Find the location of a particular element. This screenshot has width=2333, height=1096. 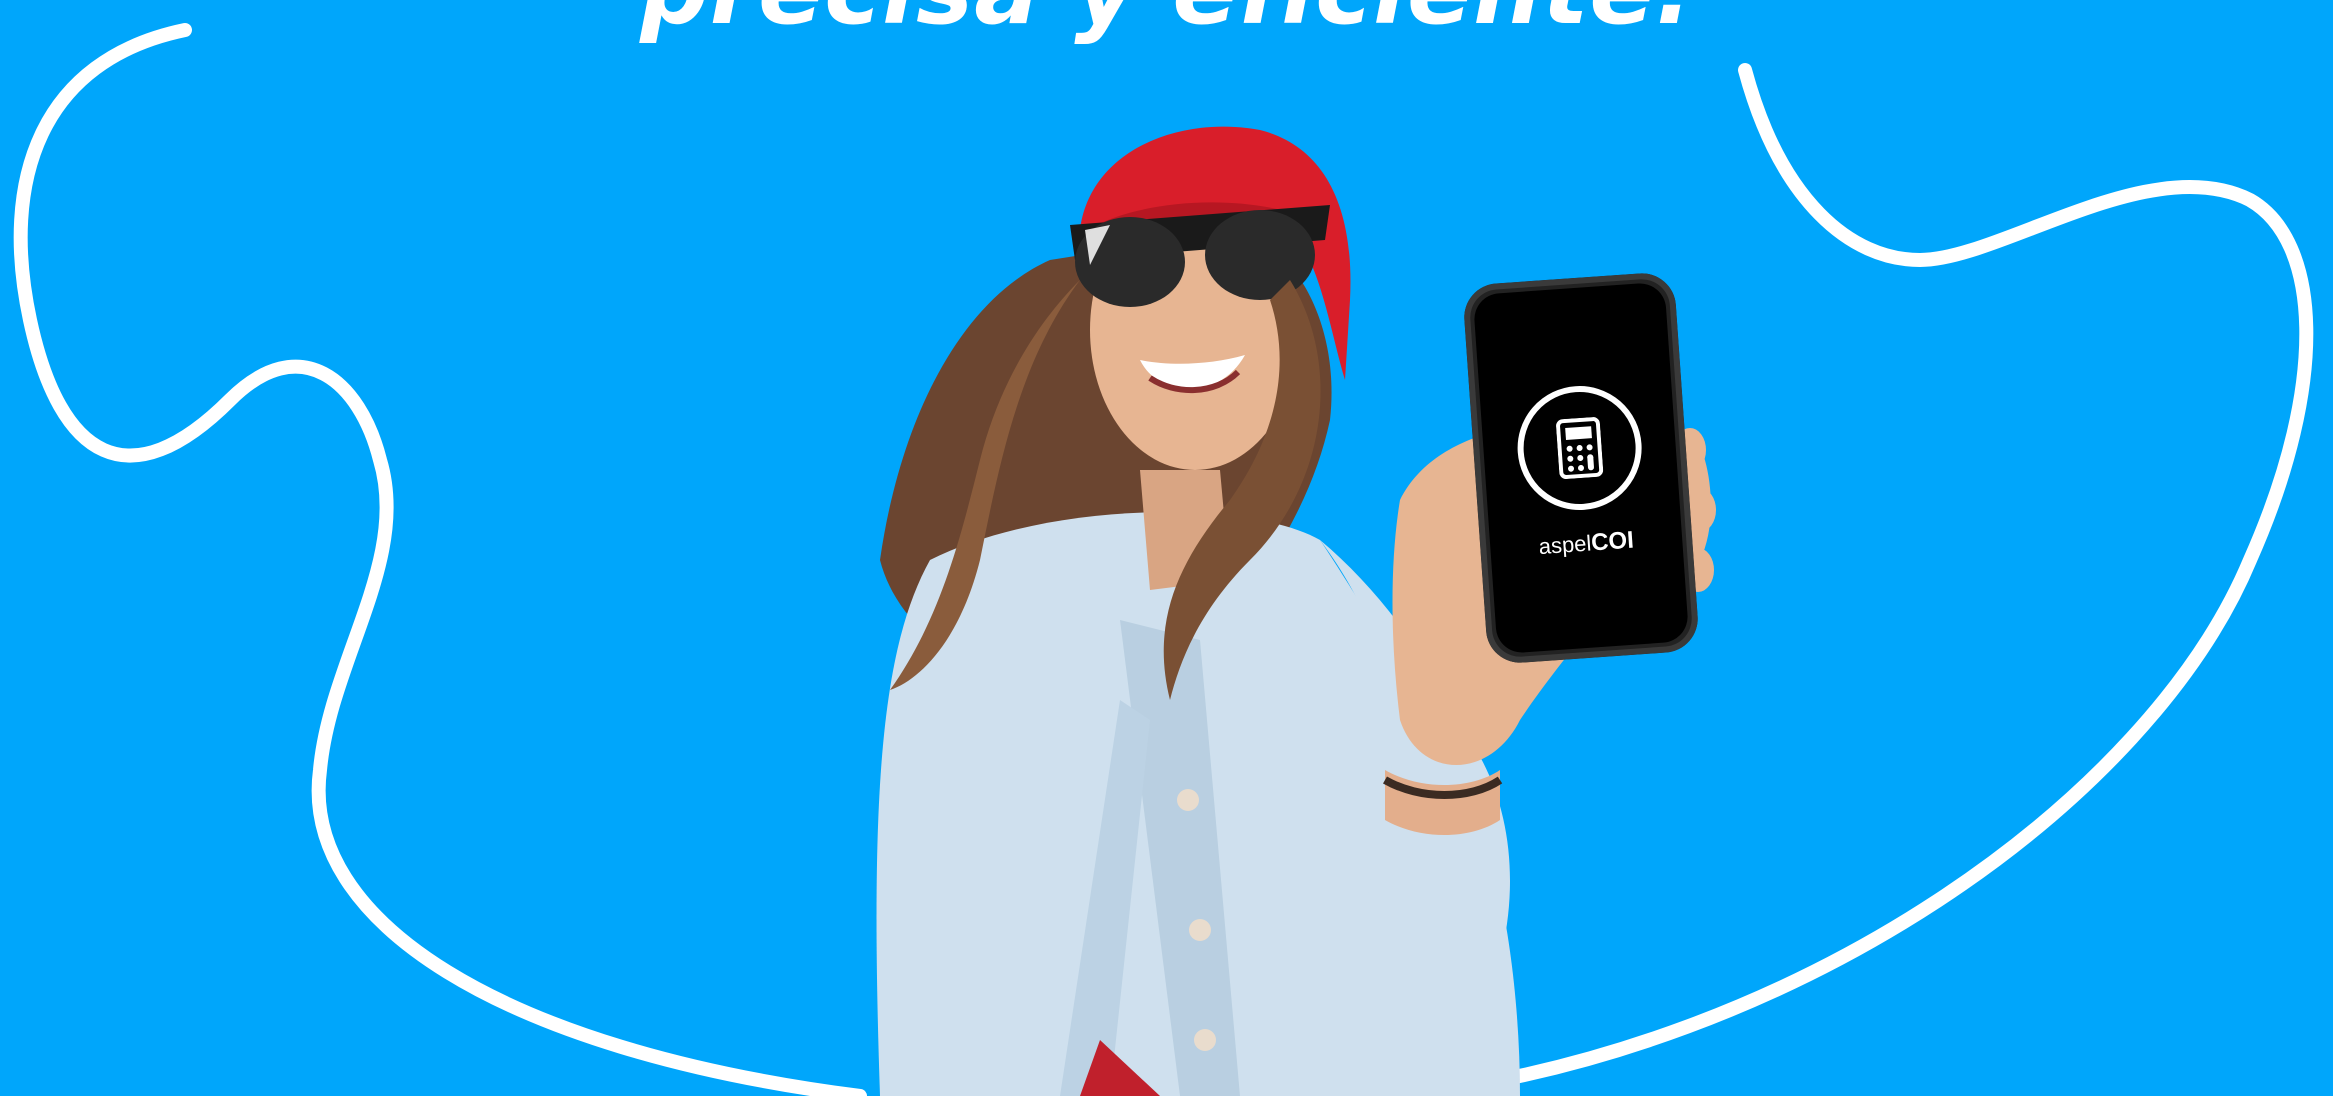

smartphone: aspelCOI is located at coordinates (1581, 468).